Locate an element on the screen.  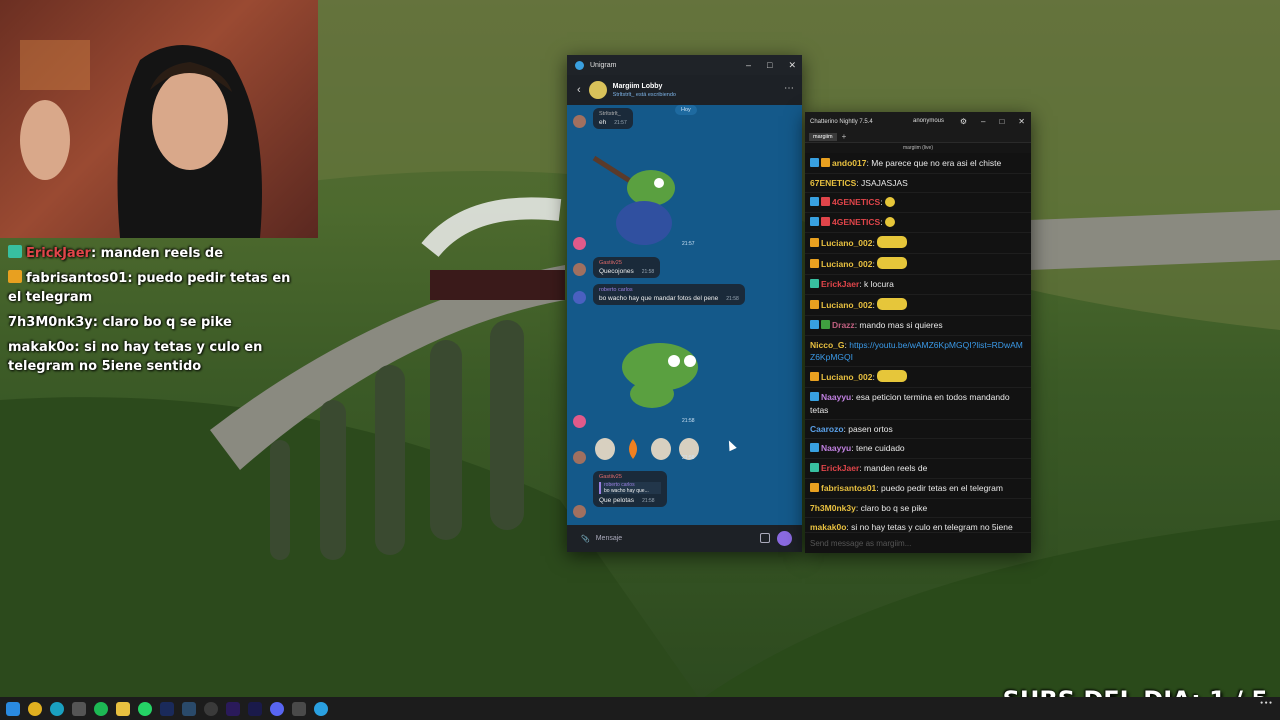
chat-username: 7h3M0nk3y is located at coordinates (833, 508).